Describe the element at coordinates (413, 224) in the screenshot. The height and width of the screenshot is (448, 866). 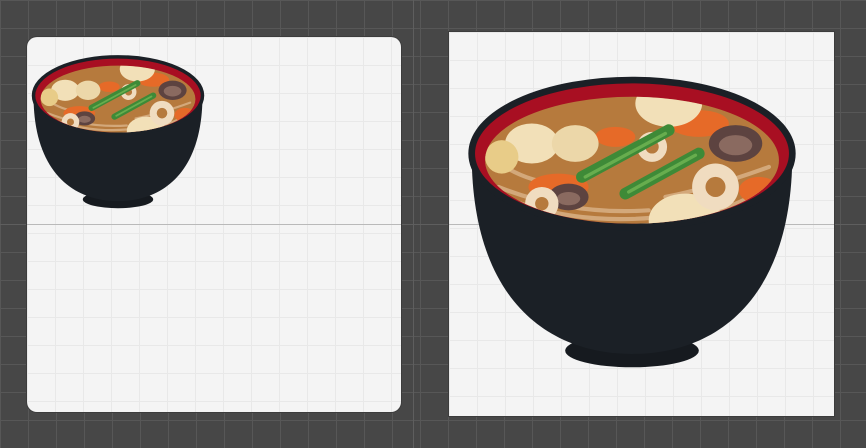
I see `vertical-axis-line` at that location.